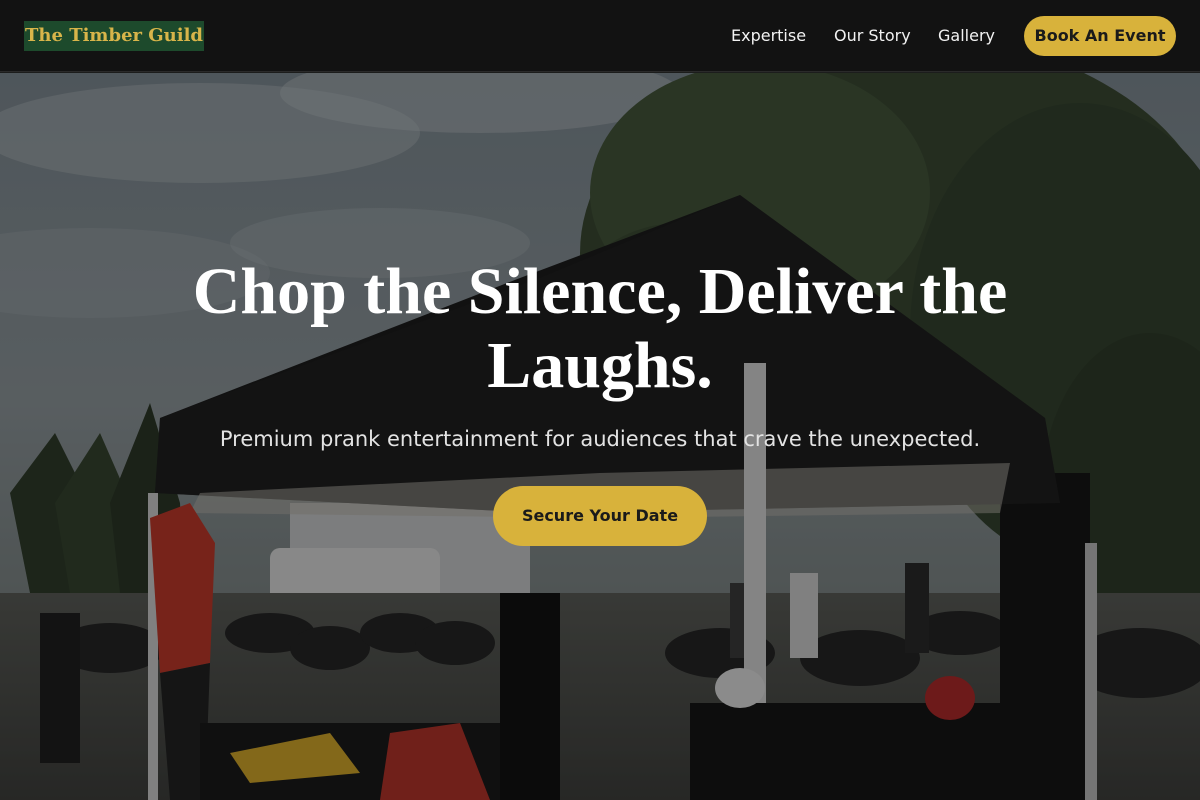 The image size is (1200, 800). I want to click on nav-link-expertise: Expertise, so click(768, 36).